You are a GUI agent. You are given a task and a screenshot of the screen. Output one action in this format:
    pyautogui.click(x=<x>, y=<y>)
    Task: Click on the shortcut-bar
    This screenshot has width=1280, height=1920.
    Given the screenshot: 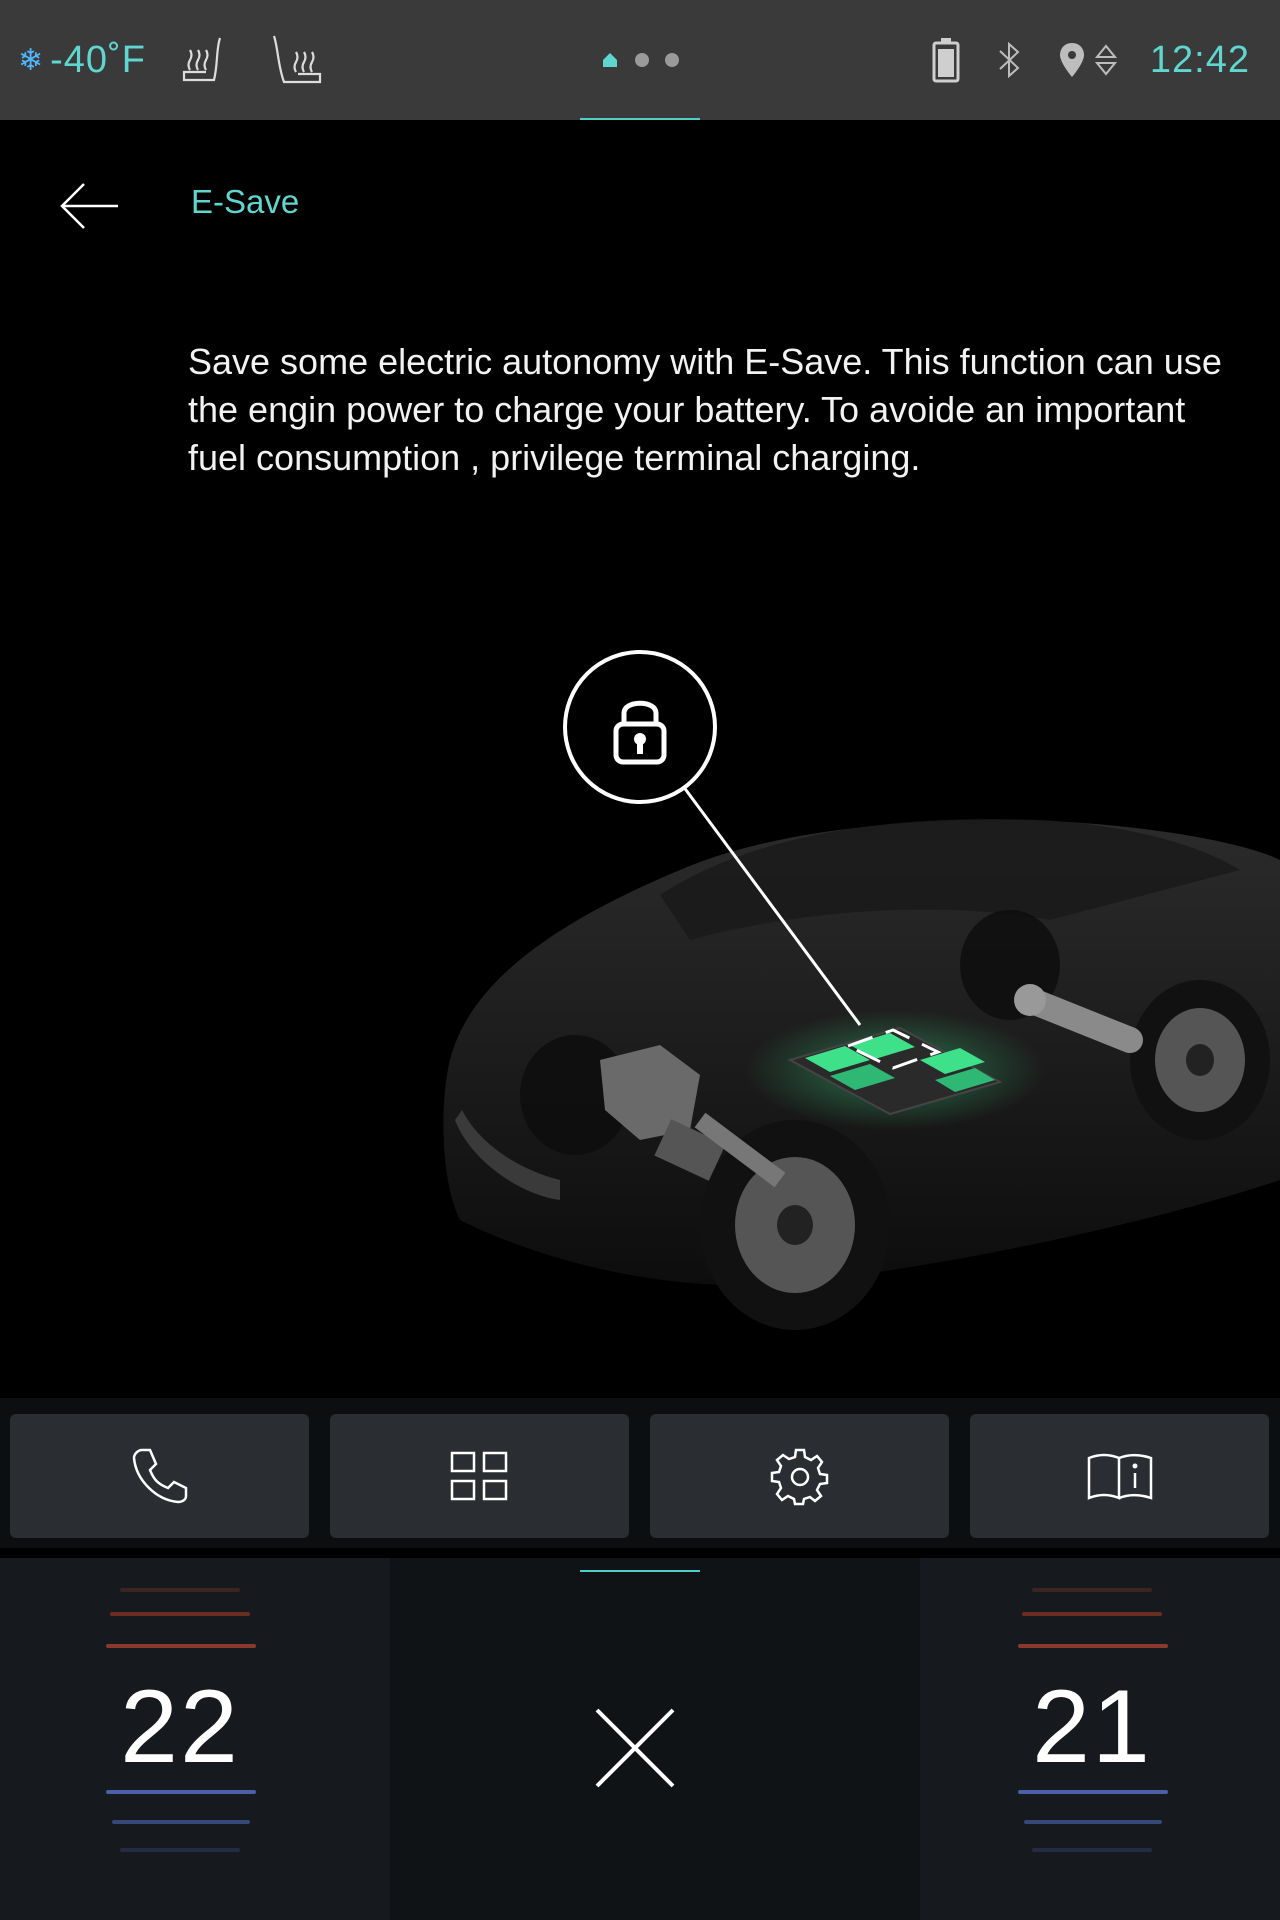 What is the action you would take?
    pyautogui.click(x=640, y=1473)
    